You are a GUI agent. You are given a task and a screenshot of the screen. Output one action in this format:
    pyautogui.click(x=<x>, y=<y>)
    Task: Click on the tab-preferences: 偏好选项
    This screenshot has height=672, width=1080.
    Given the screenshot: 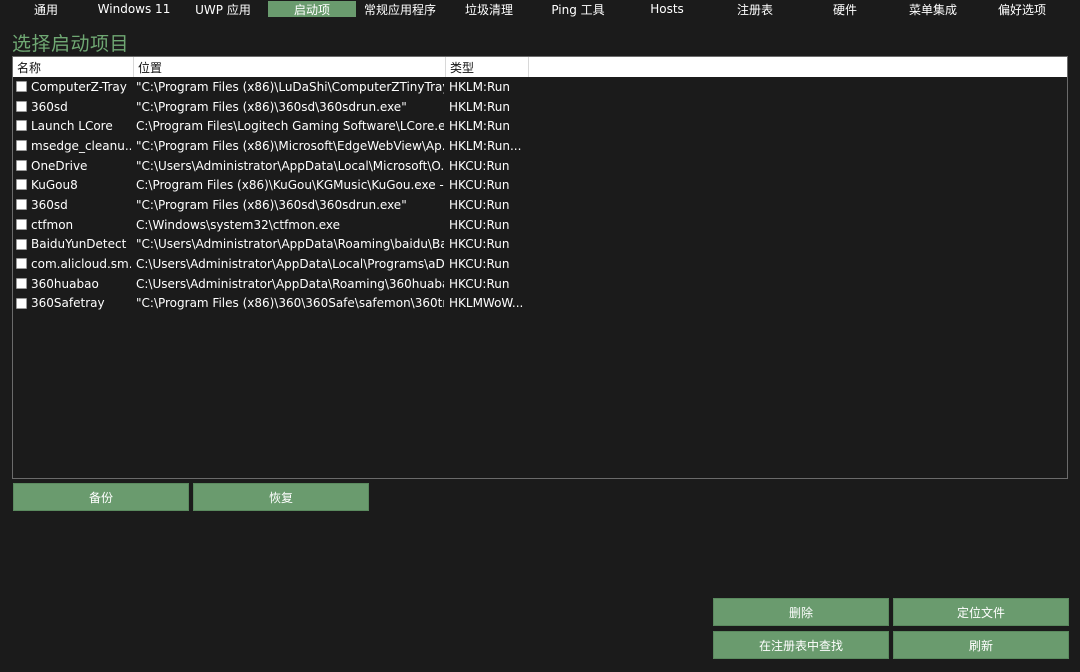 What is the action you would take?
    pyautogui.click(x=1022, y=9)
    